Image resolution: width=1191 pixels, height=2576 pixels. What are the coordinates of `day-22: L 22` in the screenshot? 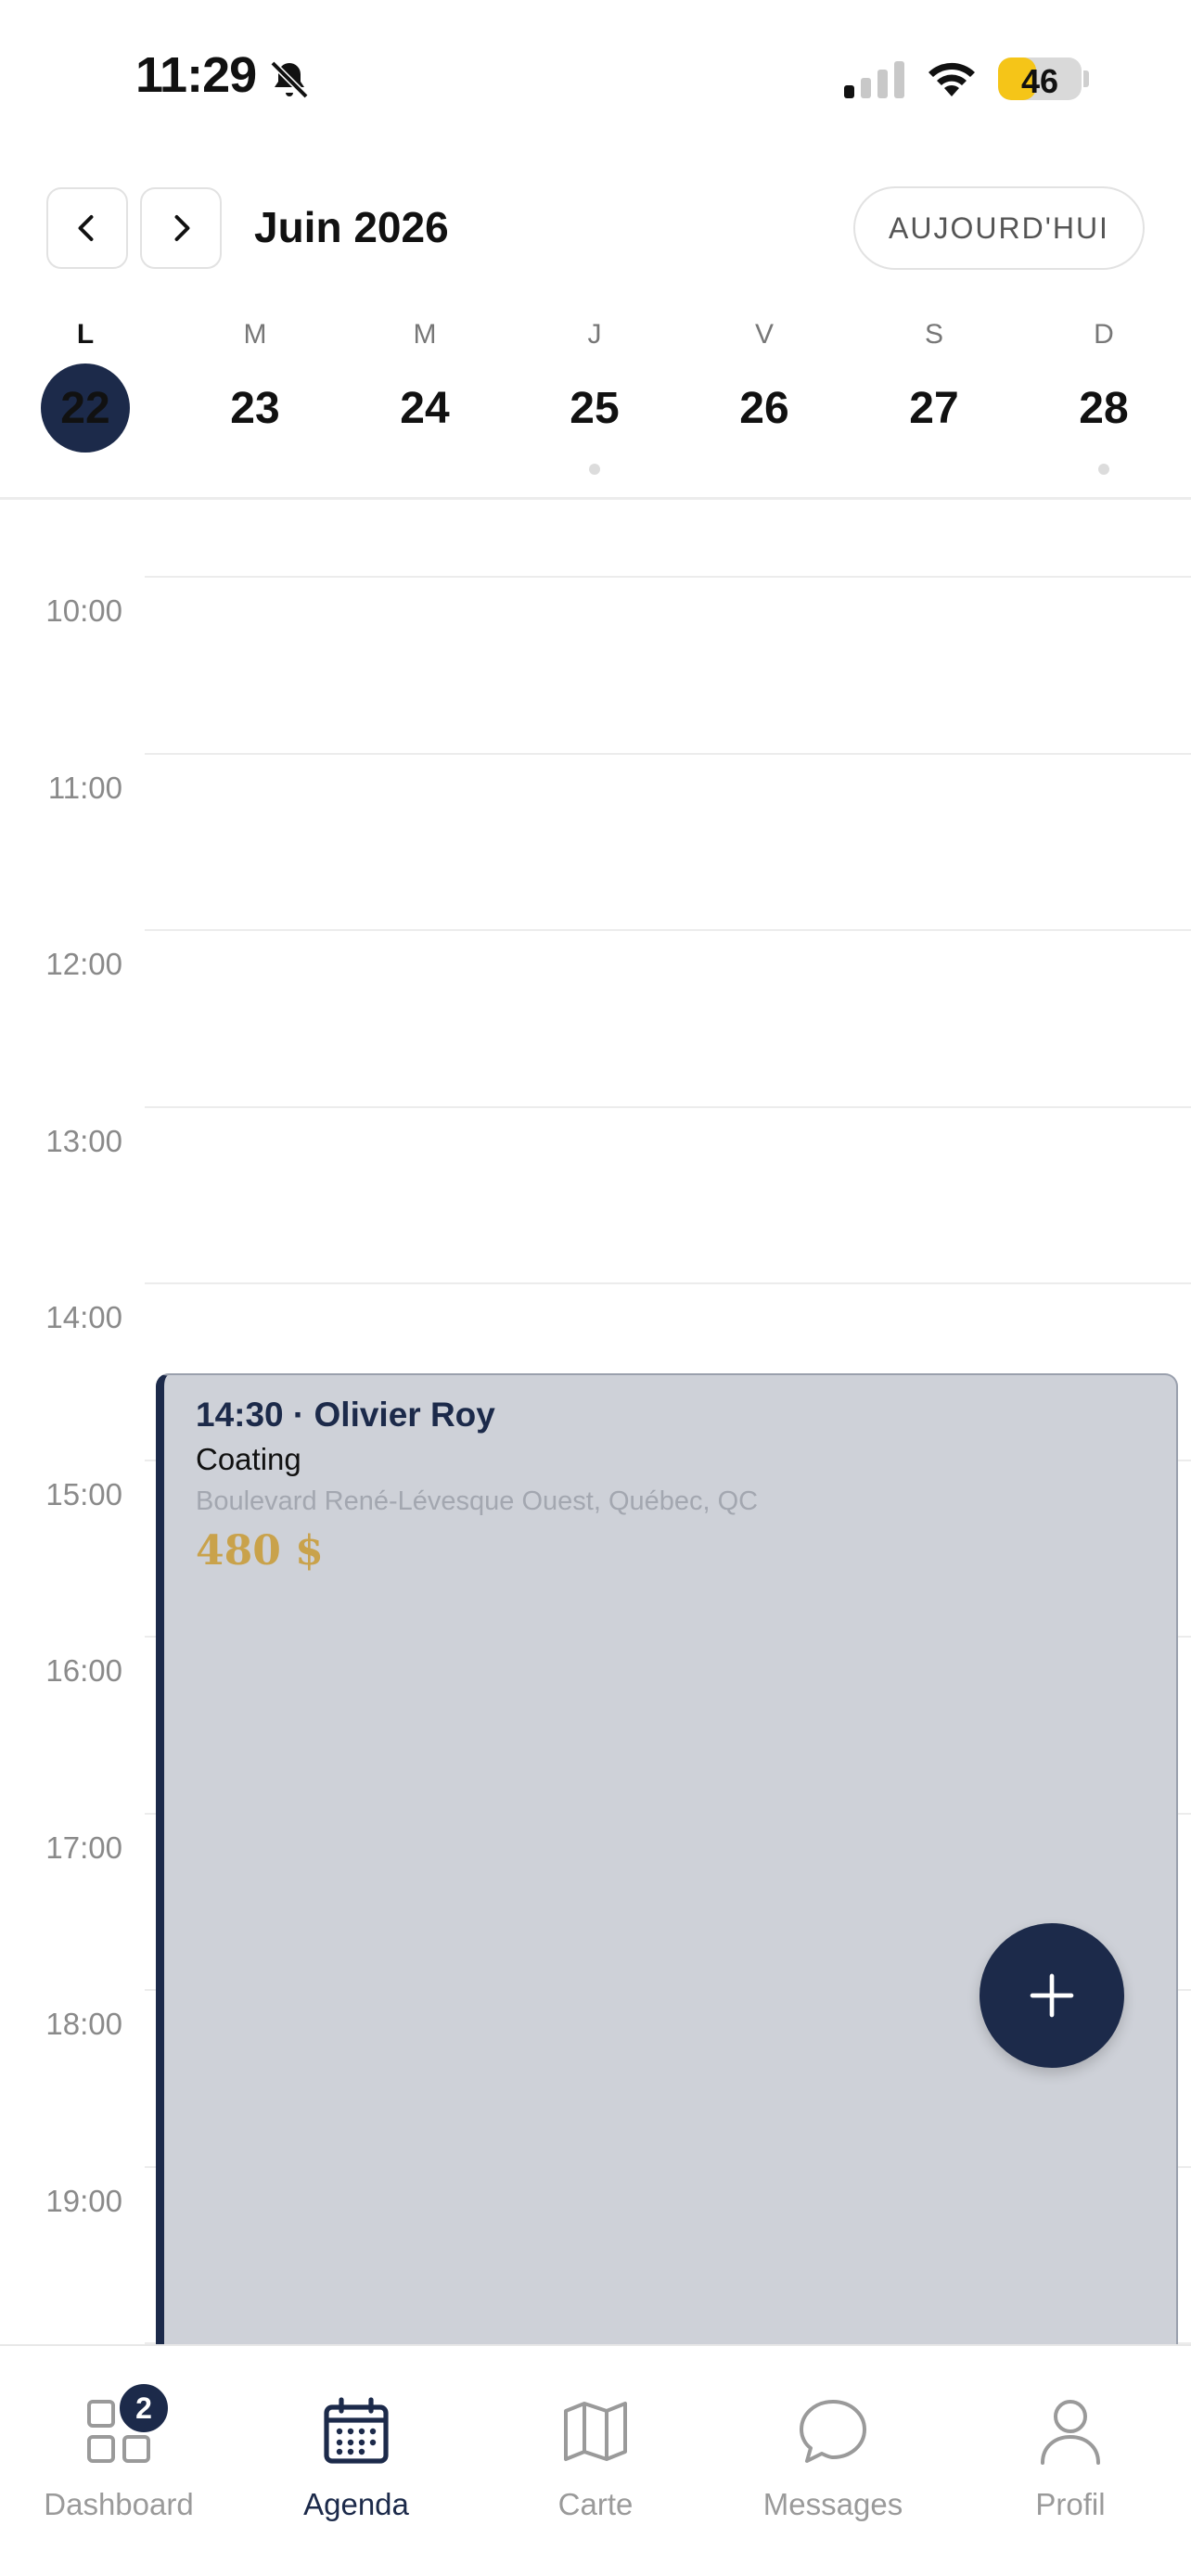 It's located at (85, 406).